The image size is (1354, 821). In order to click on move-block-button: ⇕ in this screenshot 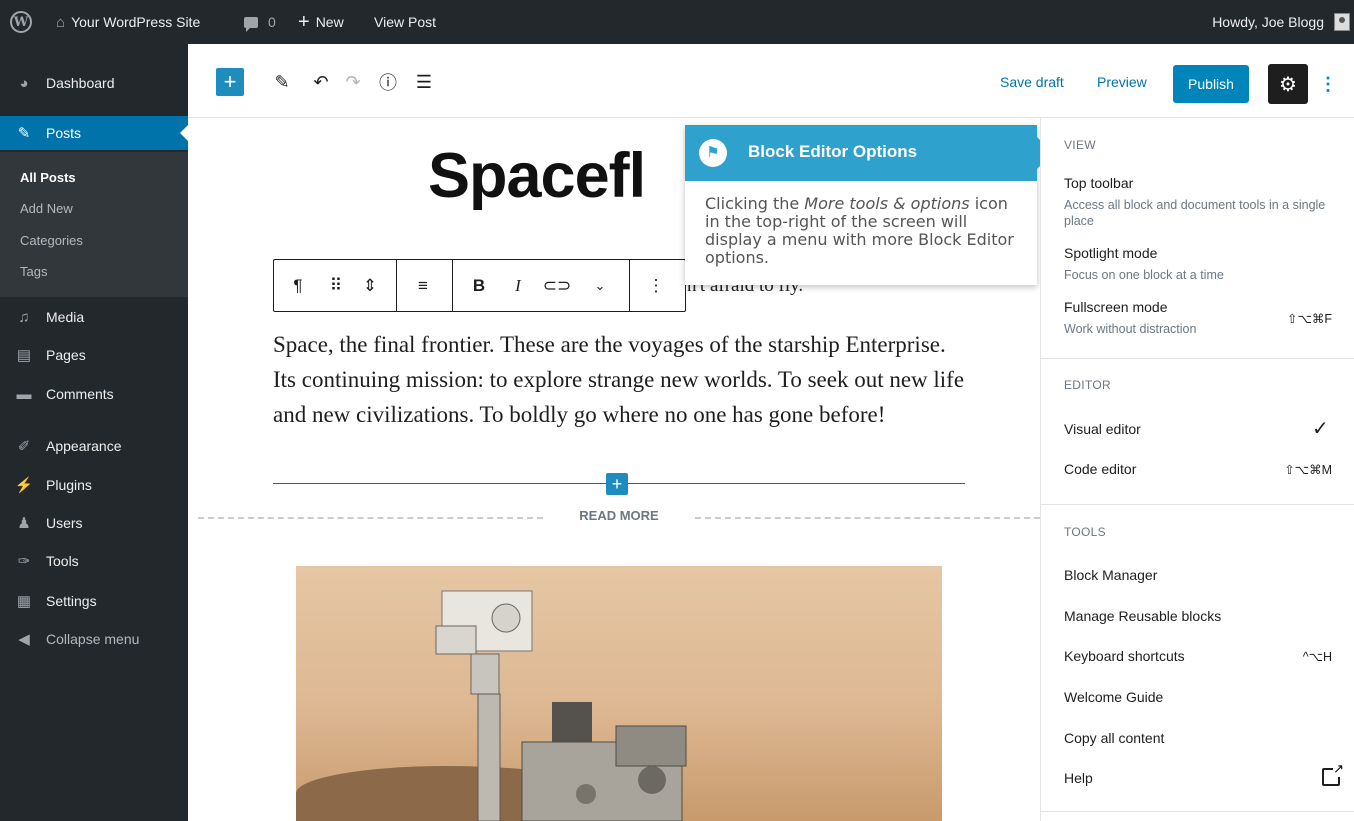, I will do `click(370, 285)`.